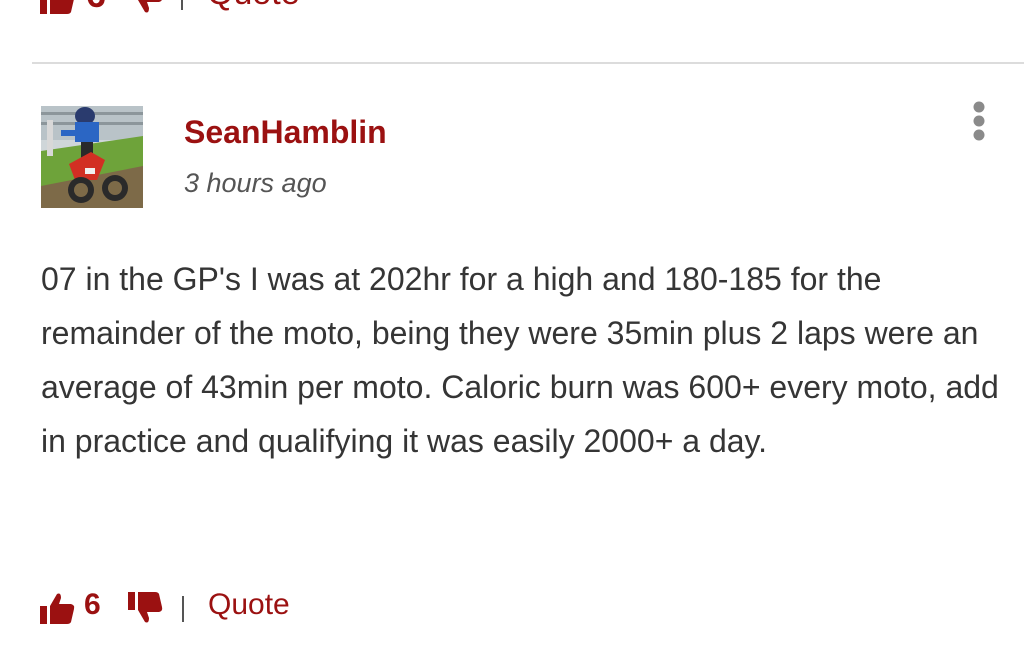 The height and width of the screenshot is (662, 1024). I want to click on post-timestamp: 3 hours ago, so click(255, 183).